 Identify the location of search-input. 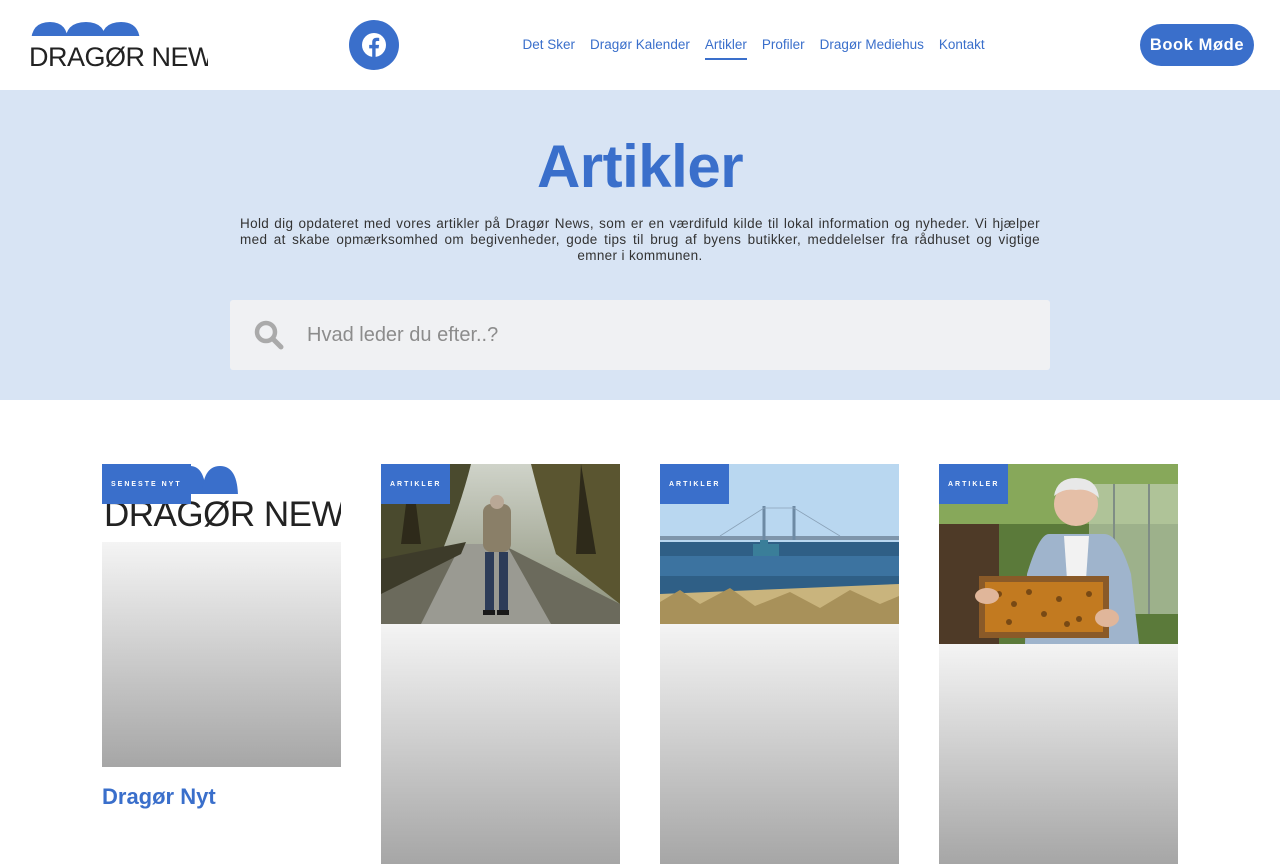
(657, 335).